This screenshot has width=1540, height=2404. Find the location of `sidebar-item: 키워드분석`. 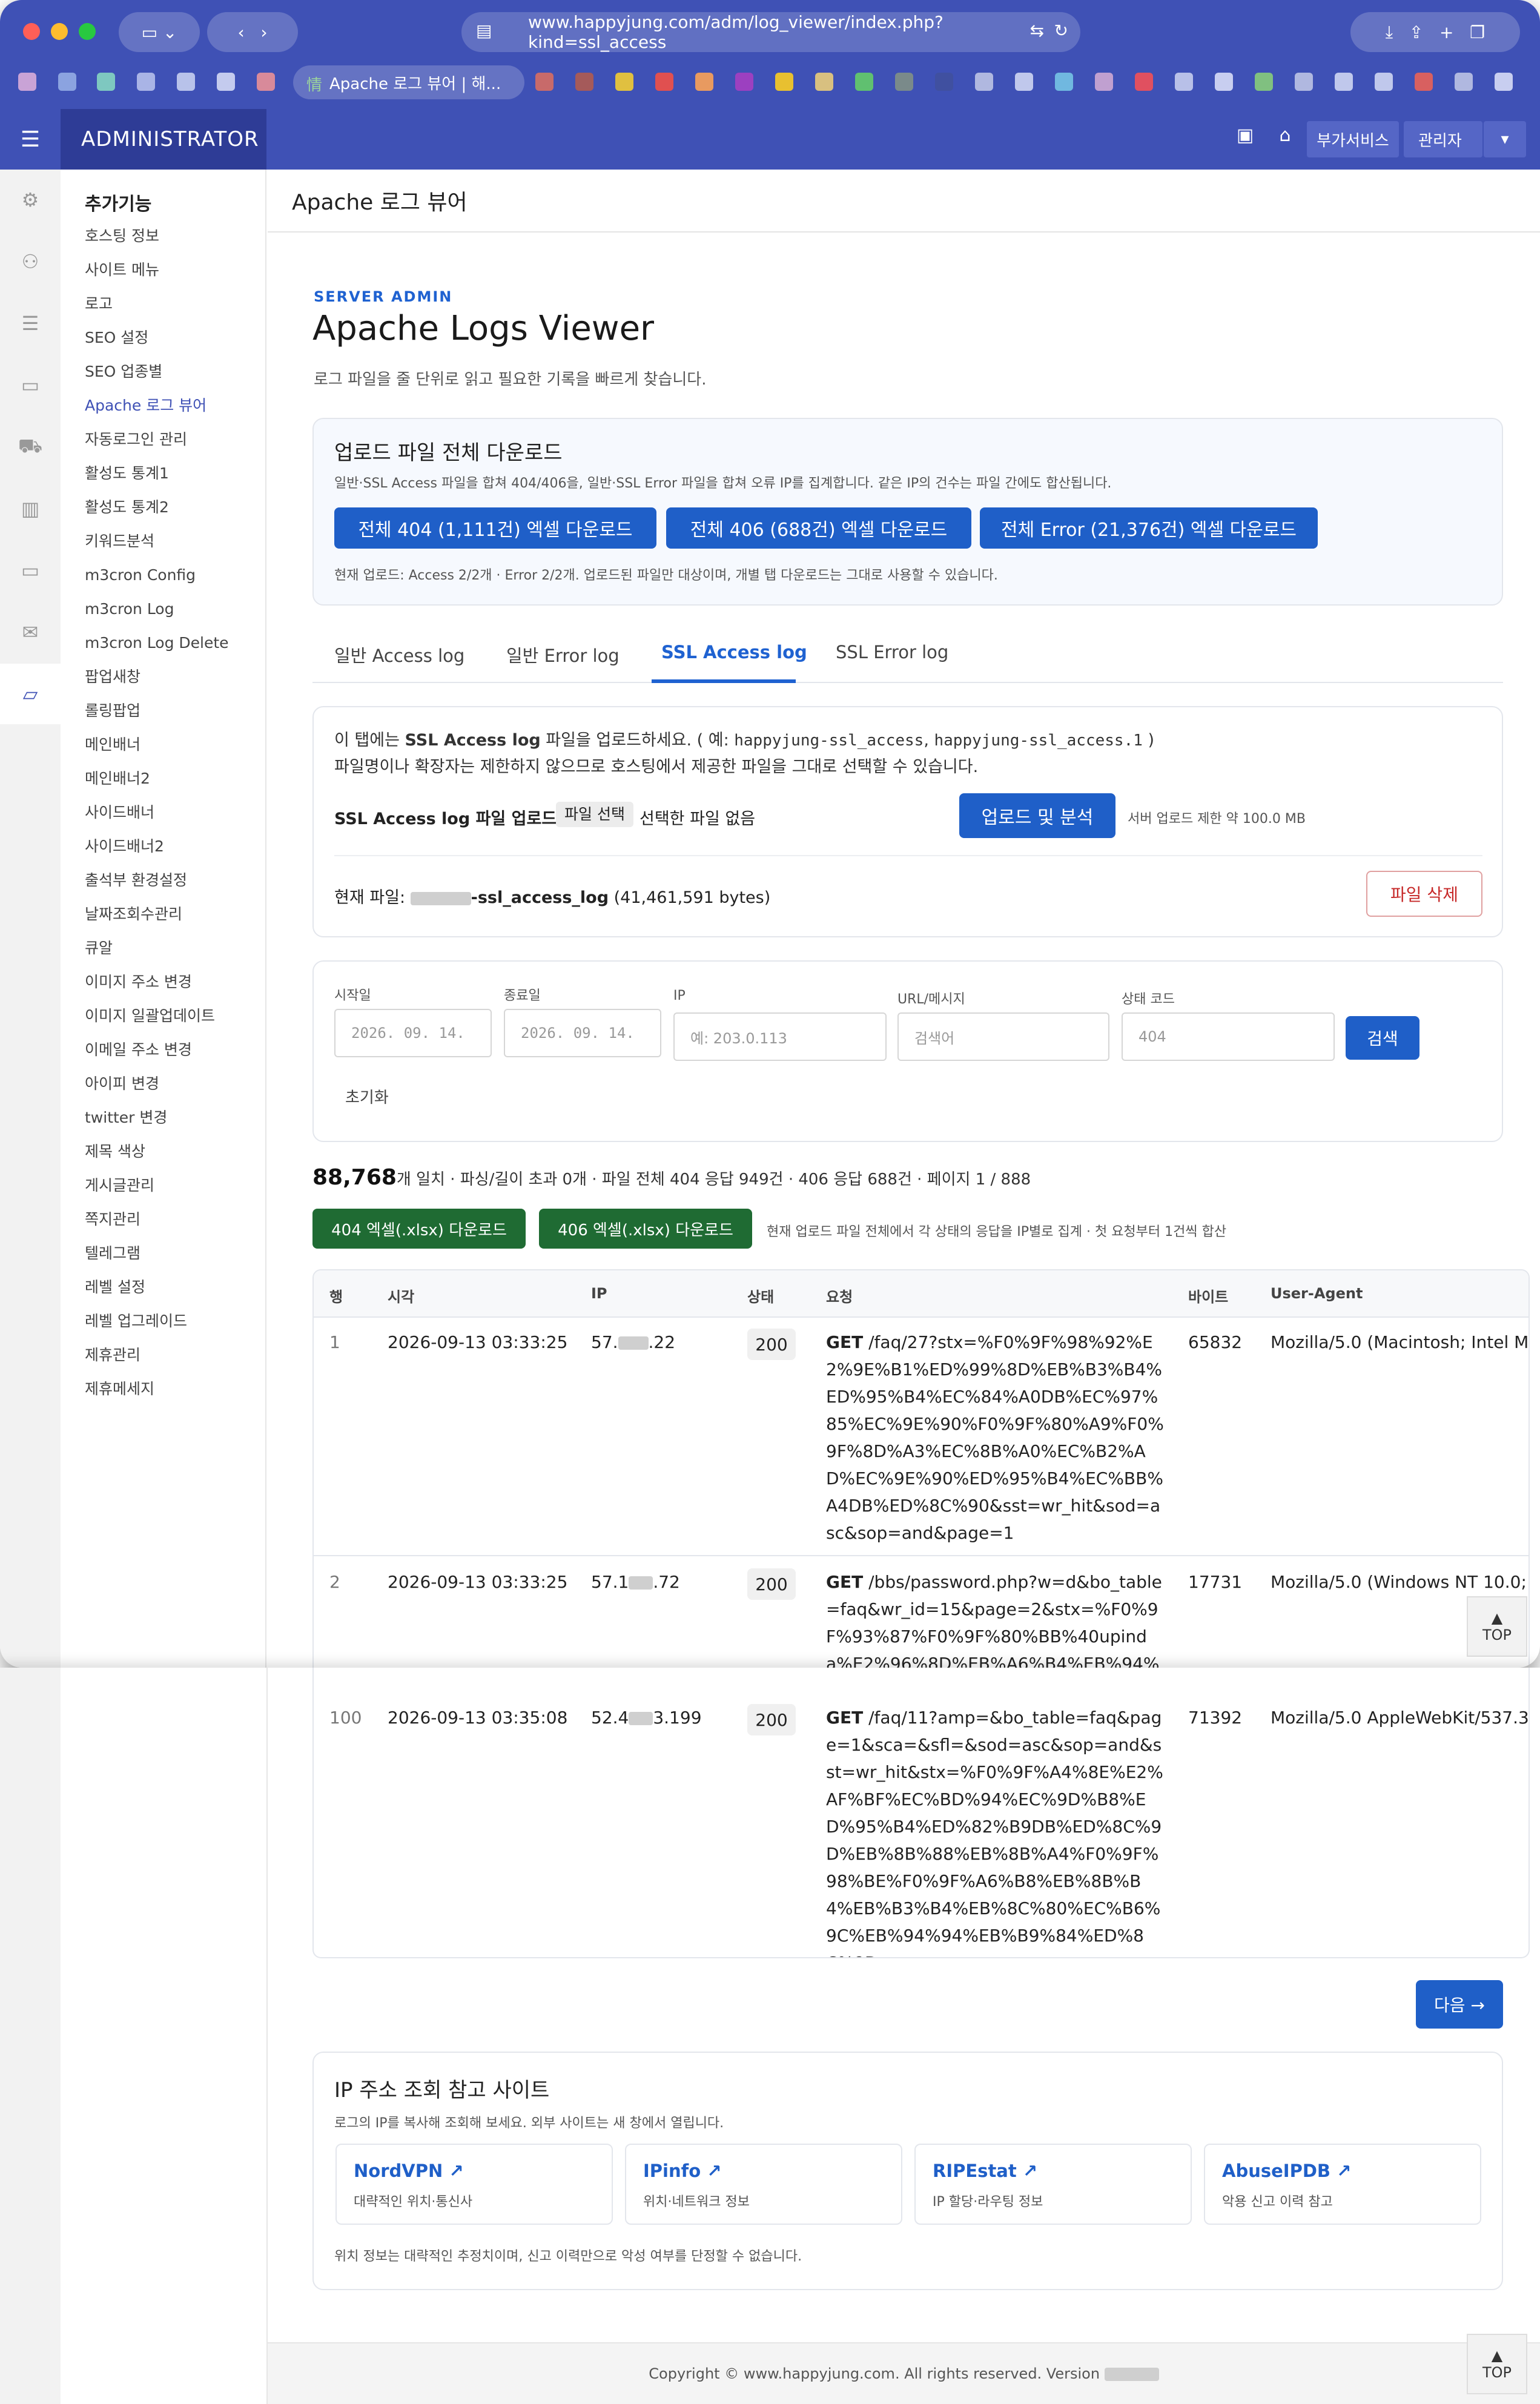

sidebar-item: 키워드분석 is located at coordinates (163, 541).